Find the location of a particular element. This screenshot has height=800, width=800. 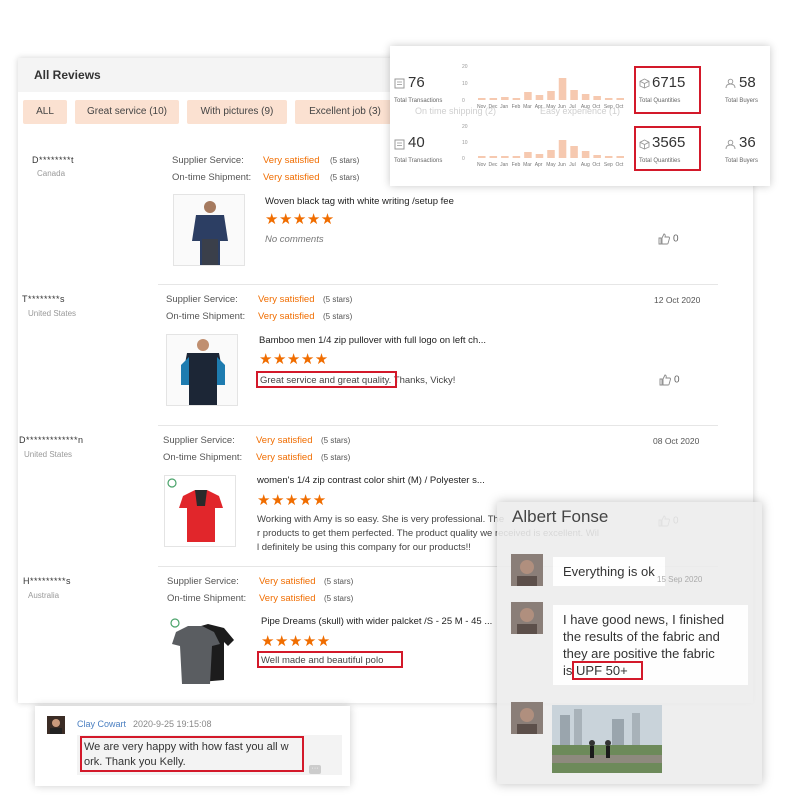

chat-message: Everything is ok is located at coordinates (609, 571).